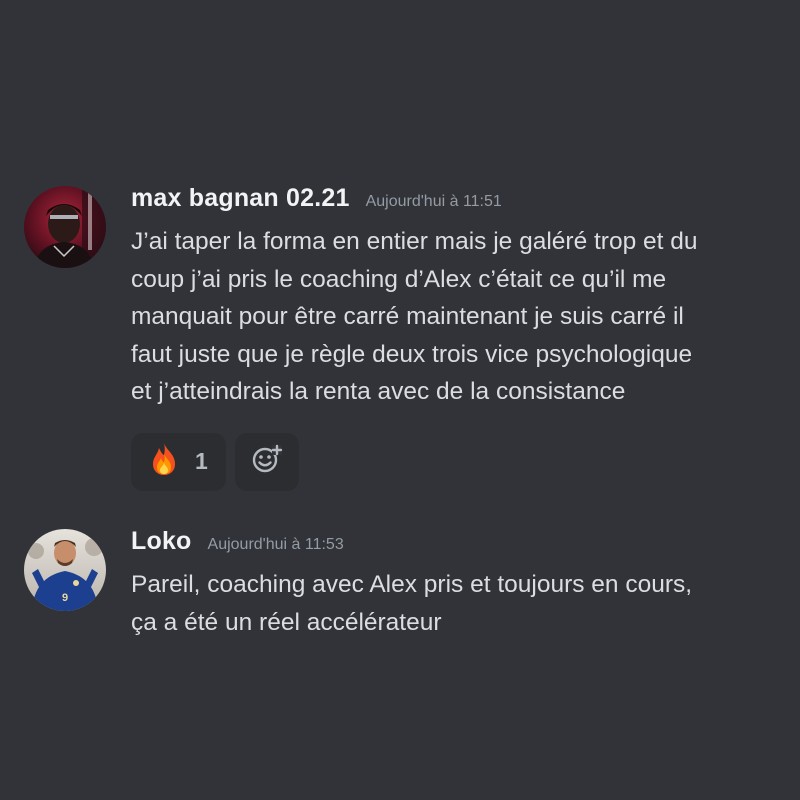  What do you see at coordinates (240, 198) in the screenshot?
I see `username: max bagnan 02.21` at bounding box center [240, 198].